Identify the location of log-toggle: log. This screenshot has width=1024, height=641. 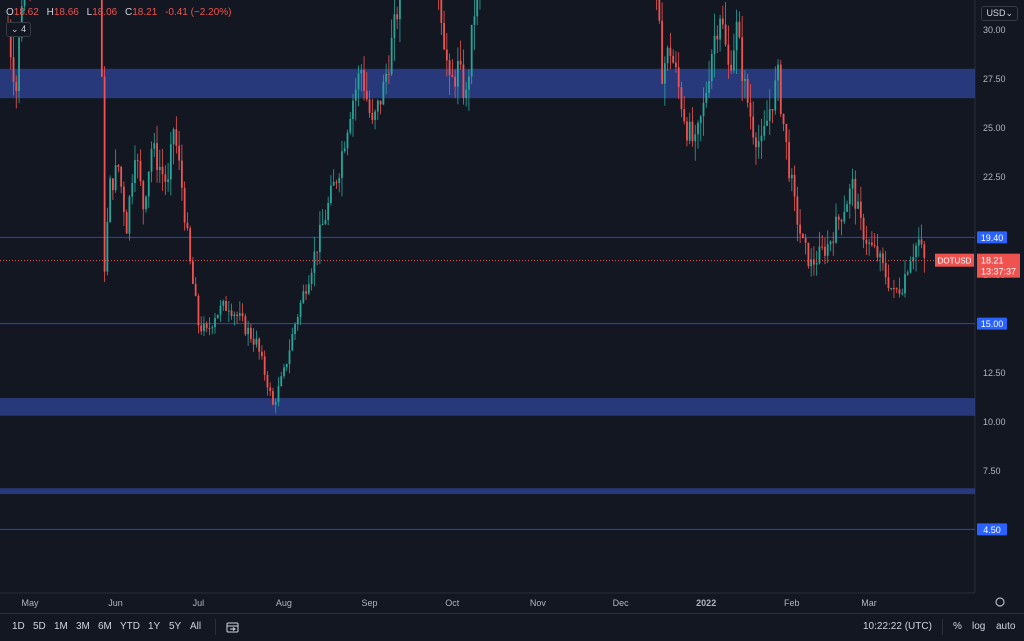
(978, 626).